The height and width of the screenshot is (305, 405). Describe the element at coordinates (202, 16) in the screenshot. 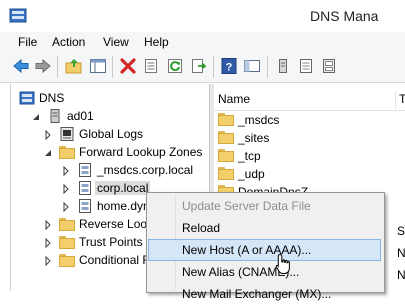

I see `title-bar: DNS Mana` at that location.